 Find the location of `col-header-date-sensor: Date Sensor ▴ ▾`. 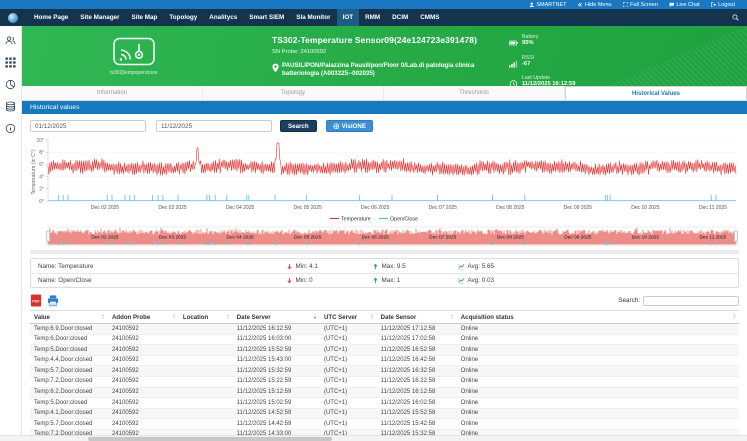

col-header-date-sensor: Date Sensor ▴ ▾ is located at coordinates (416, 317).